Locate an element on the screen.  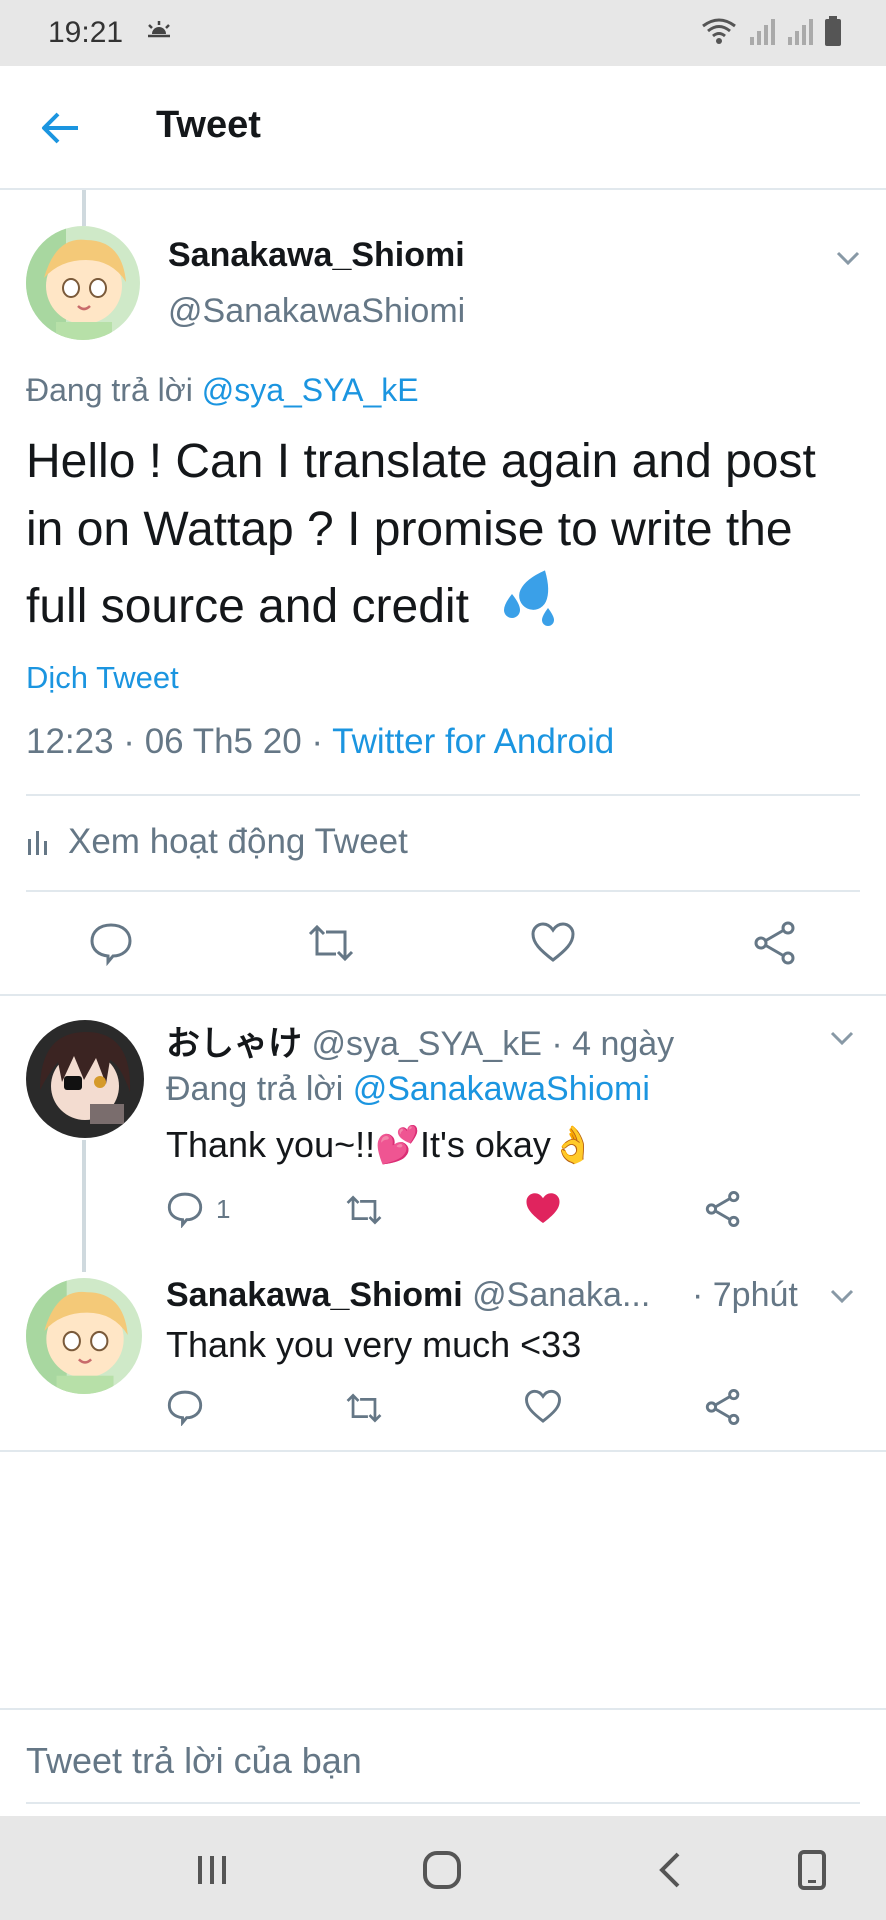
reply-composer-input: Tweet trả lời của bạn is located at coordinates (194, 1761).